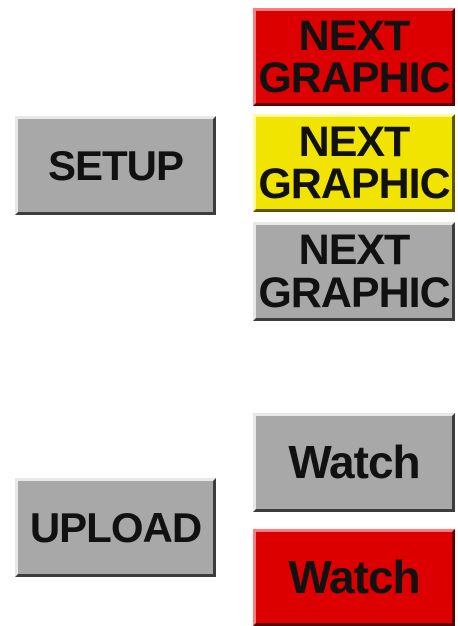 This screenshot has height=626, width=458. I want to click on upload-button-label: UPLOAD, so click(115, 527).